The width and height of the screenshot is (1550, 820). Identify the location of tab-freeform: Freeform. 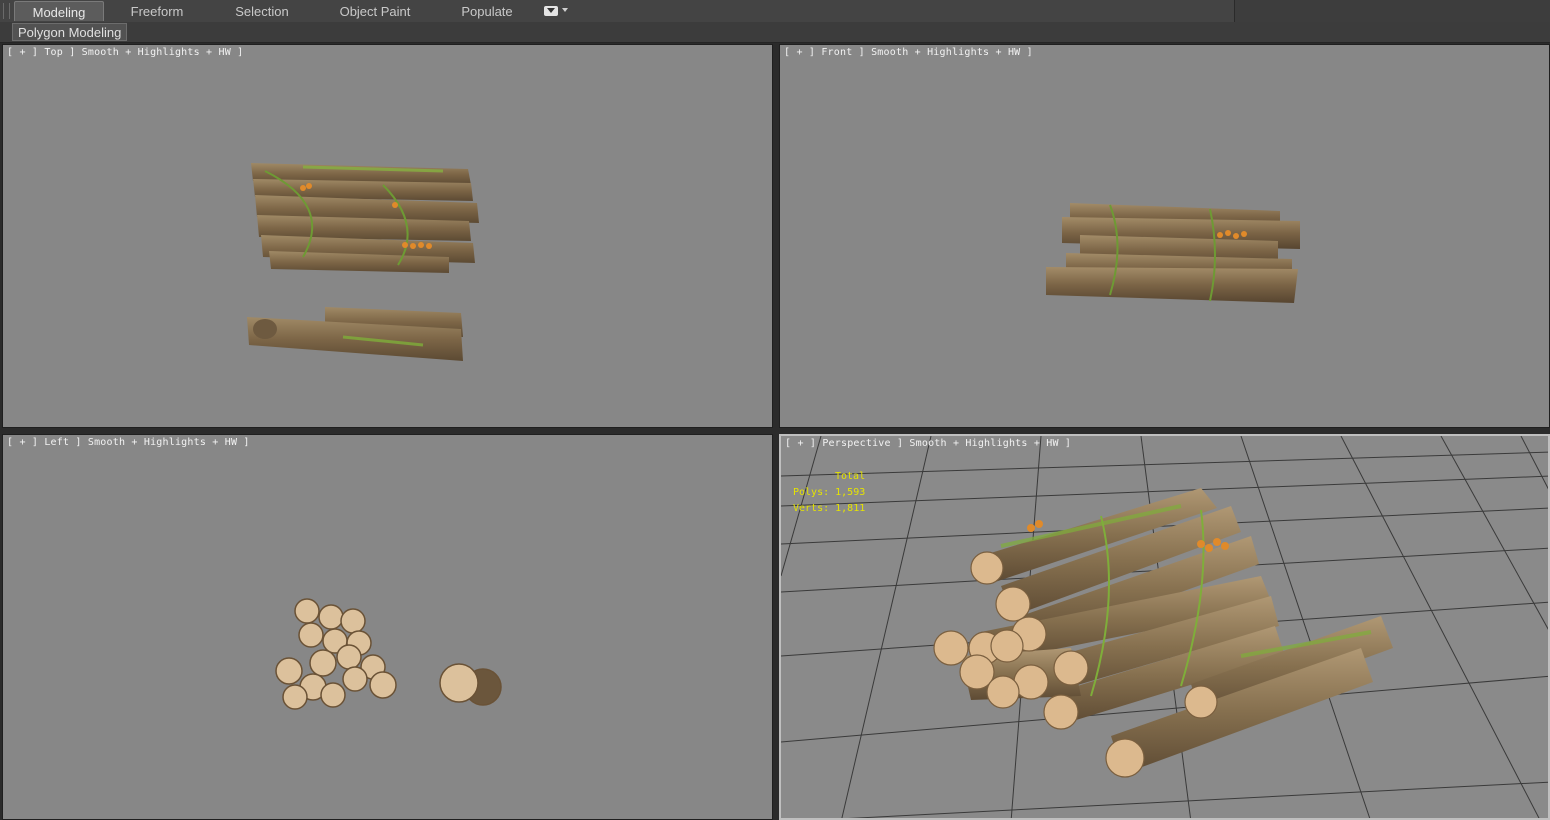
(157, 11).